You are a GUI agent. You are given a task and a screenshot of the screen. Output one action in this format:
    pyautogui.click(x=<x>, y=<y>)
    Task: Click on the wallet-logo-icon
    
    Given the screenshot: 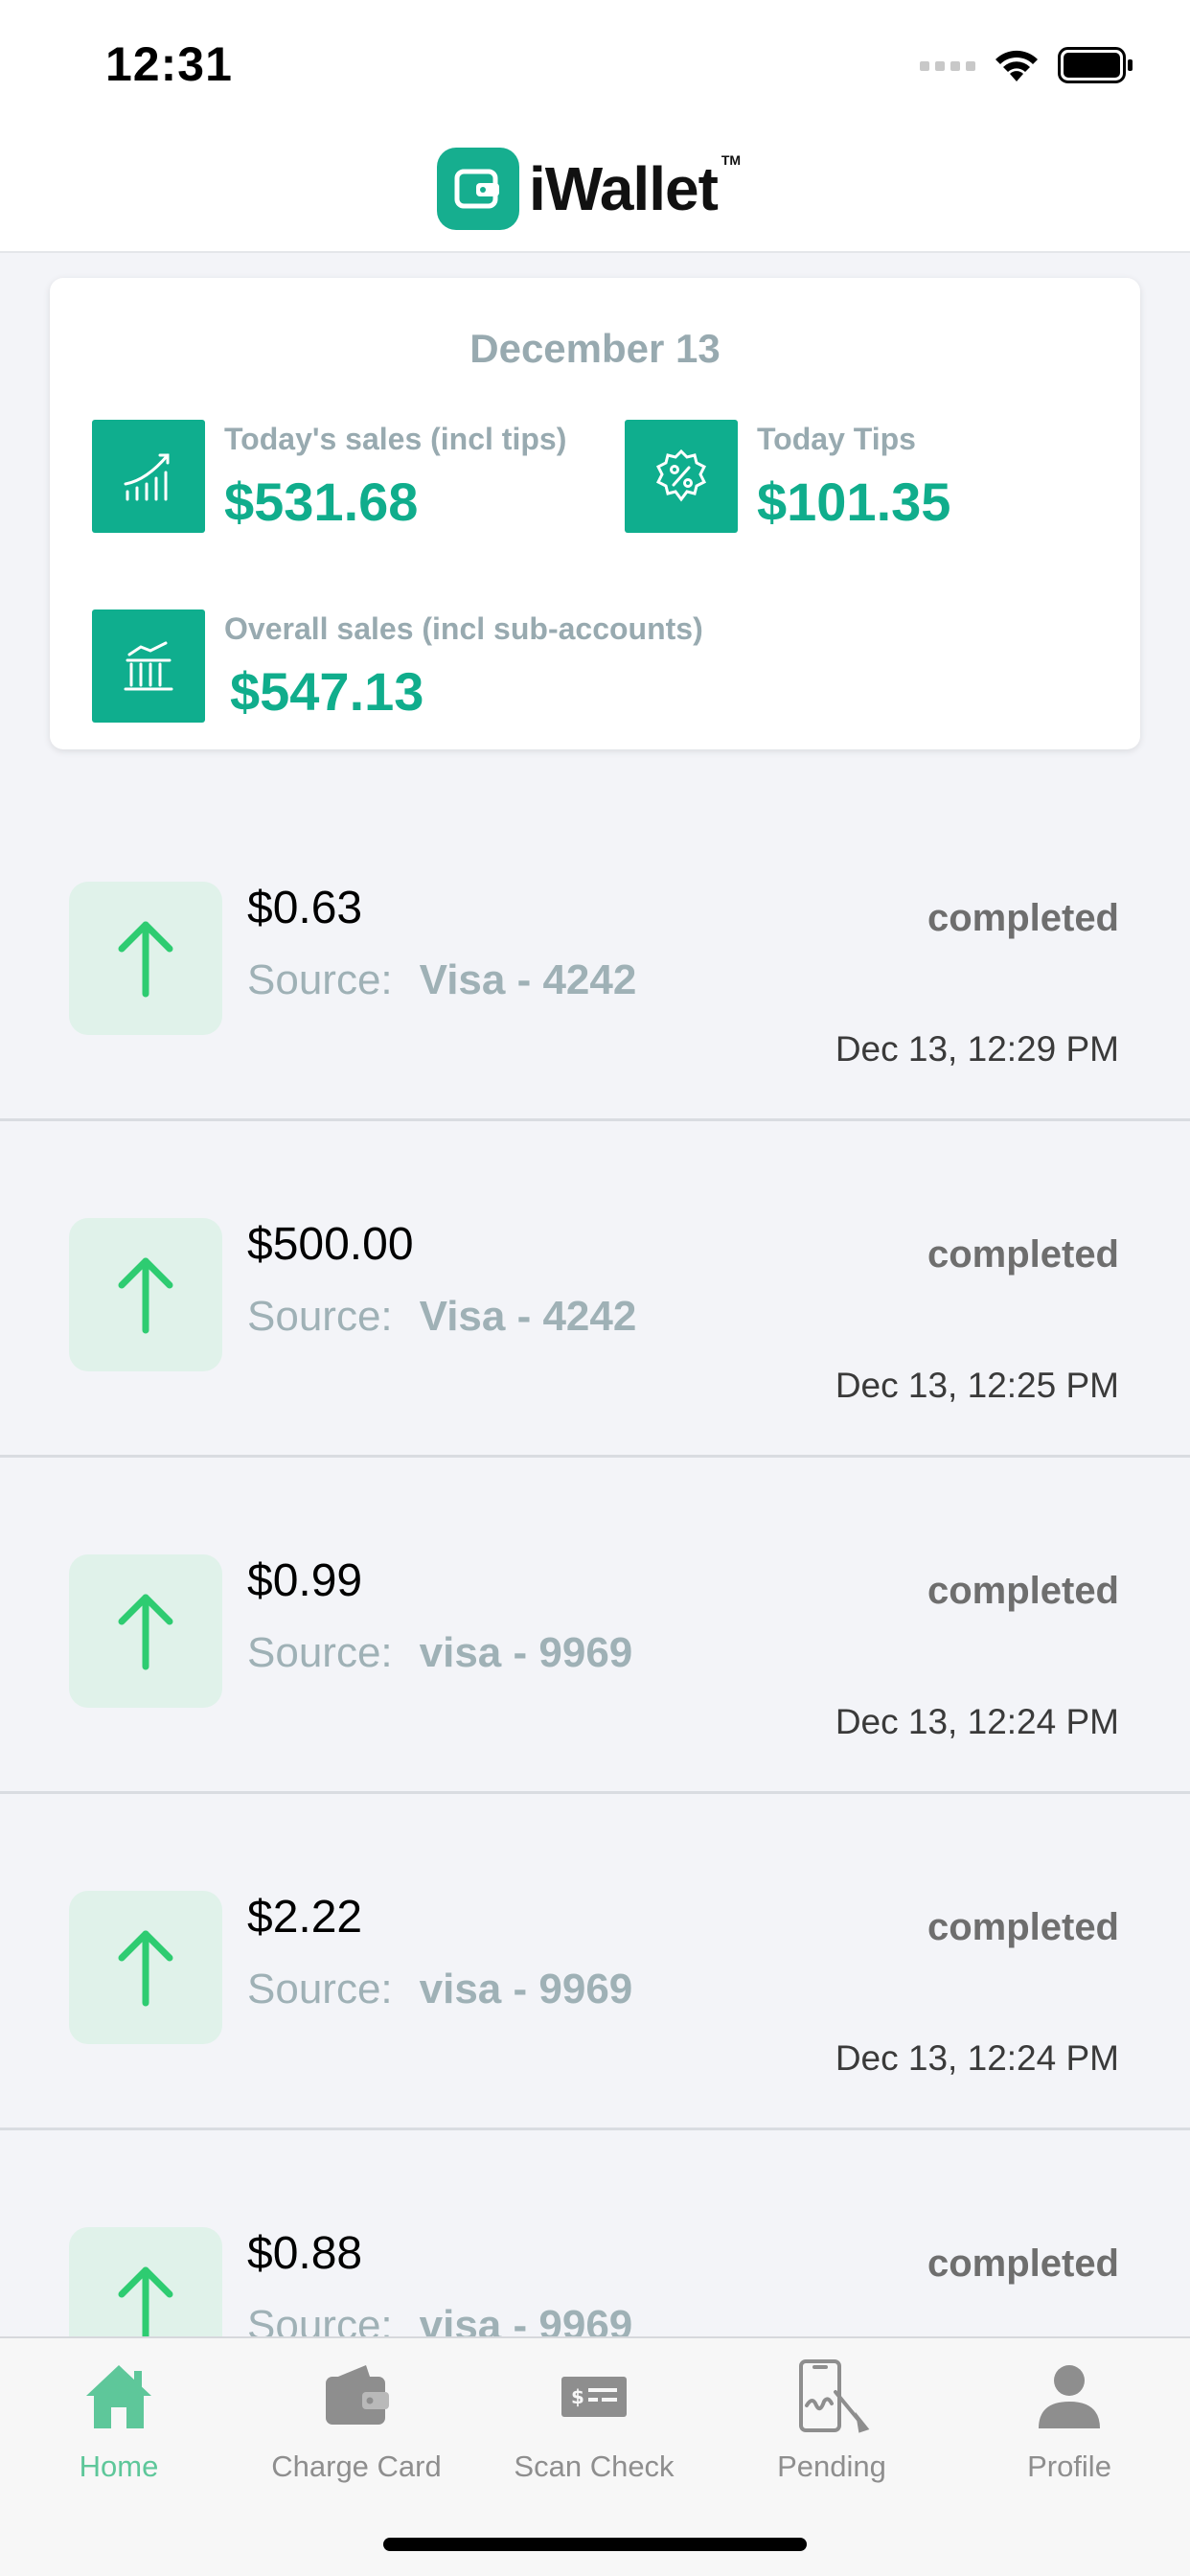 What is the action you would take?
    pyautogui.click(x=478, y=189)
    